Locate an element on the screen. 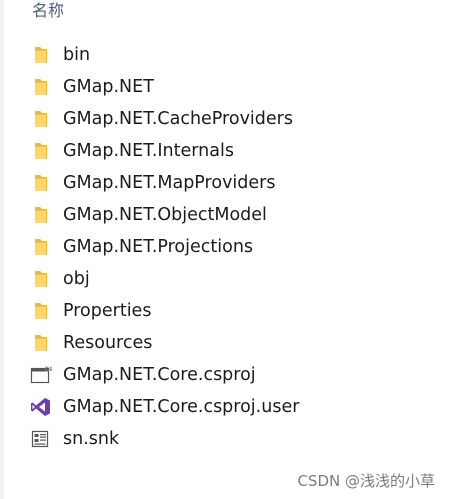 This screenshot has width=451, height=499. item-name: GMap.NET is located at coordinates (108, 87).